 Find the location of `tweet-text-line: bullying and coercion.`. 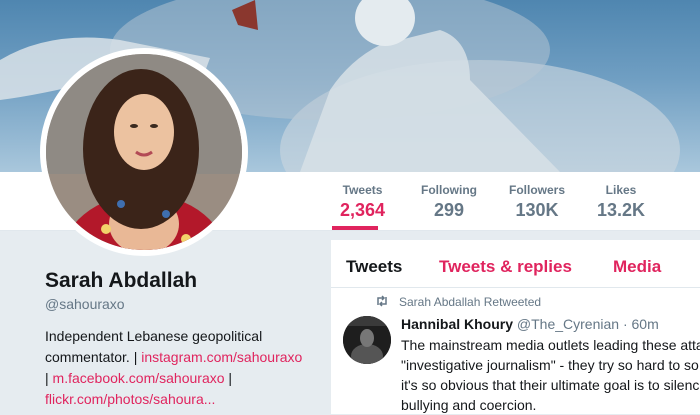

tweet-text-line: bullying and coercion. is located at coordinates (469, 405).